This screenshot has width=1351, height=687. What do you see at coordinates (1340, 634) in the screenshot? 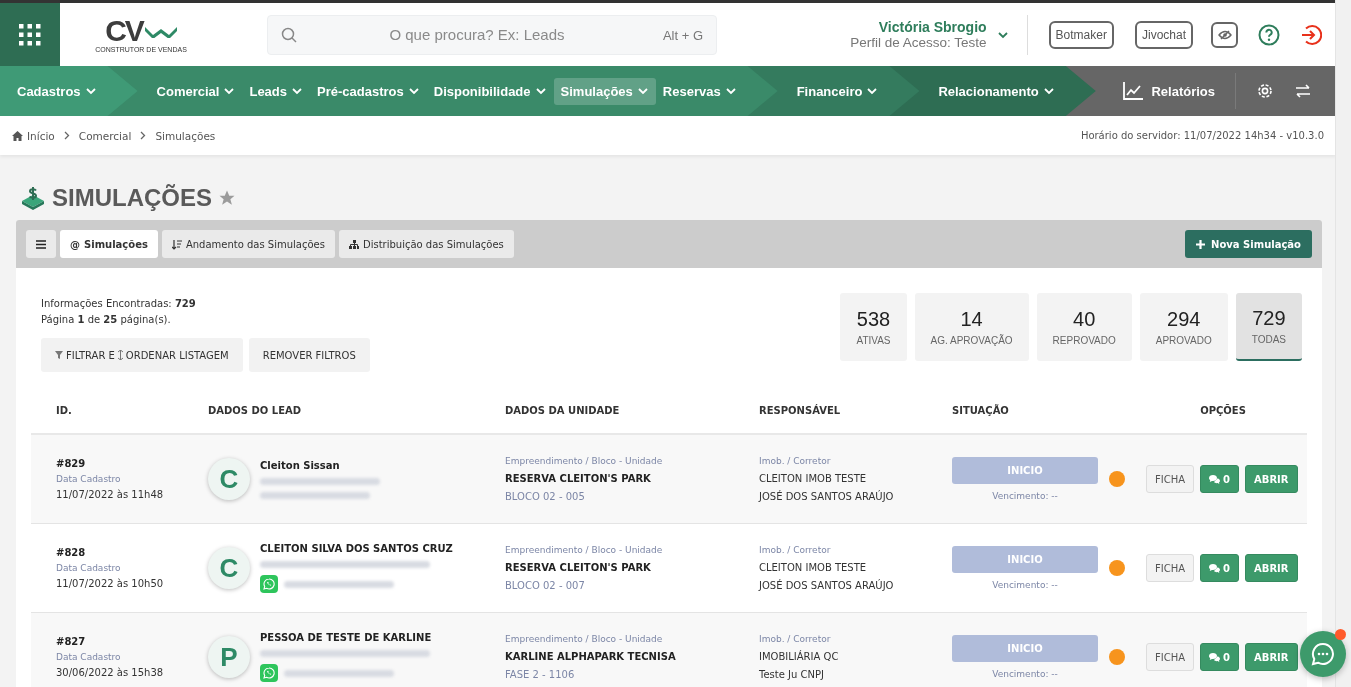
I see `notification-dot` at bounding box center [1340, 634].